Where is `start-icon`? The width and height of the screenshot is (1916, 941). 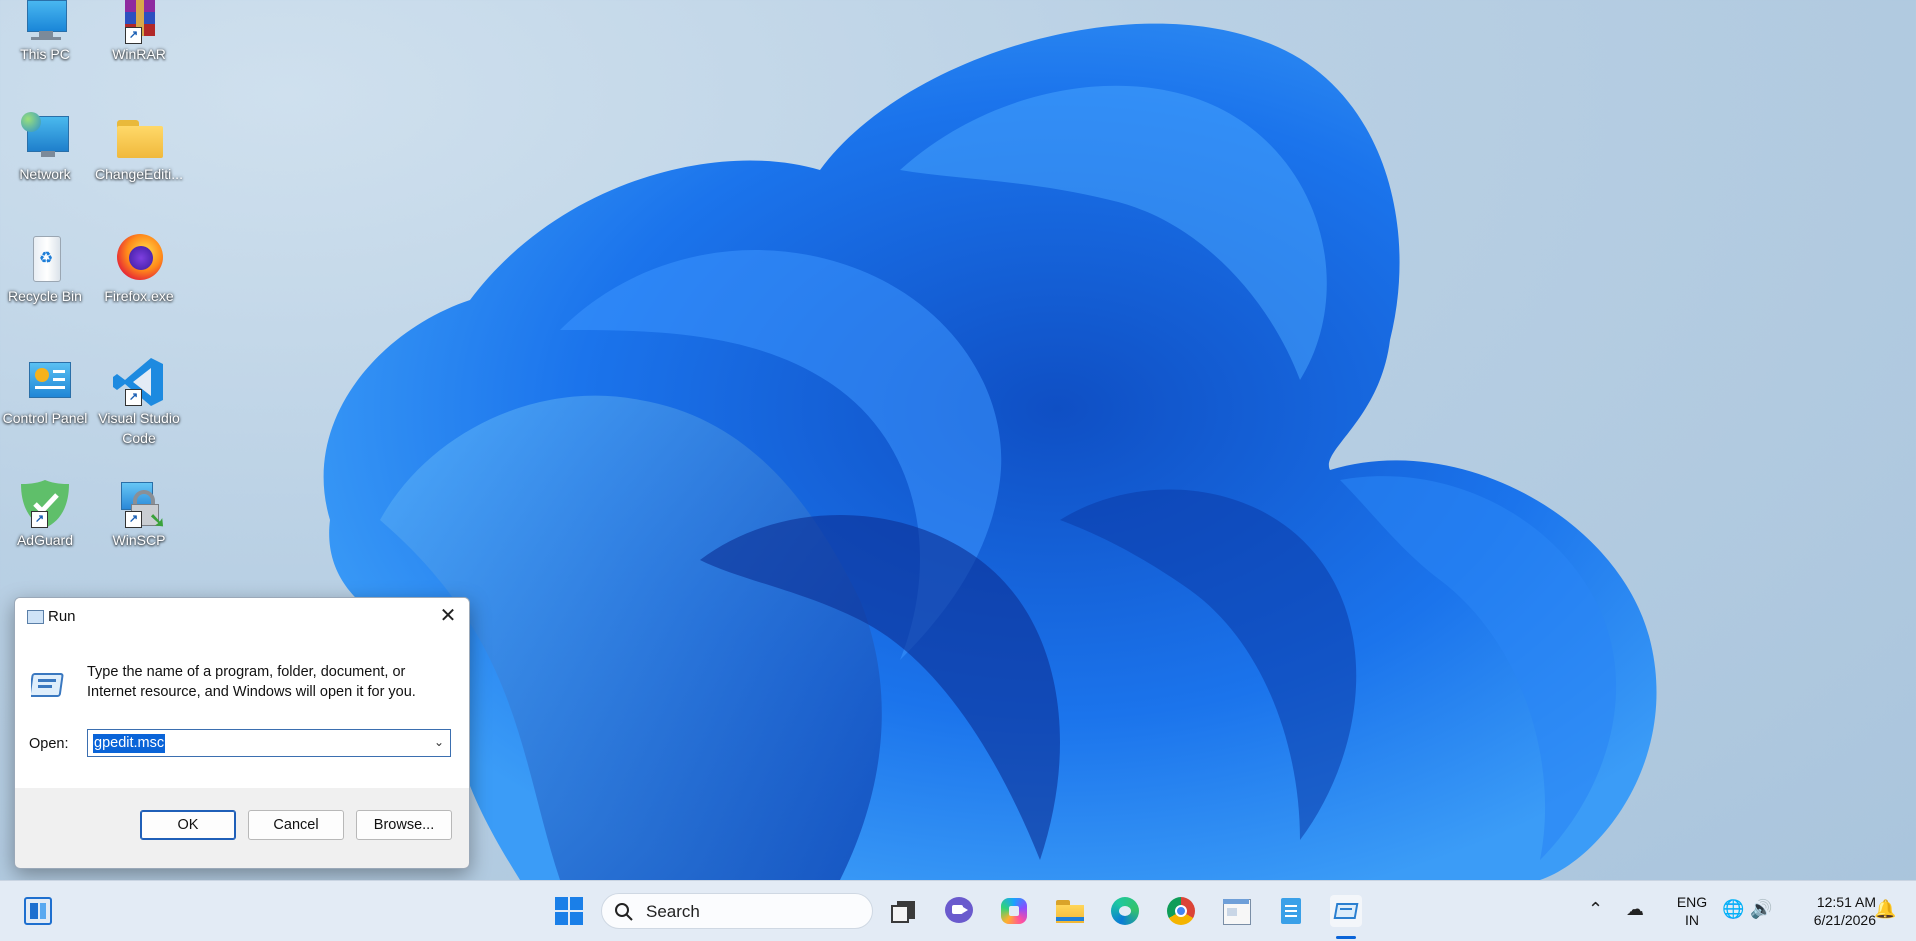
start-icon is located at coordinates (569, 911).